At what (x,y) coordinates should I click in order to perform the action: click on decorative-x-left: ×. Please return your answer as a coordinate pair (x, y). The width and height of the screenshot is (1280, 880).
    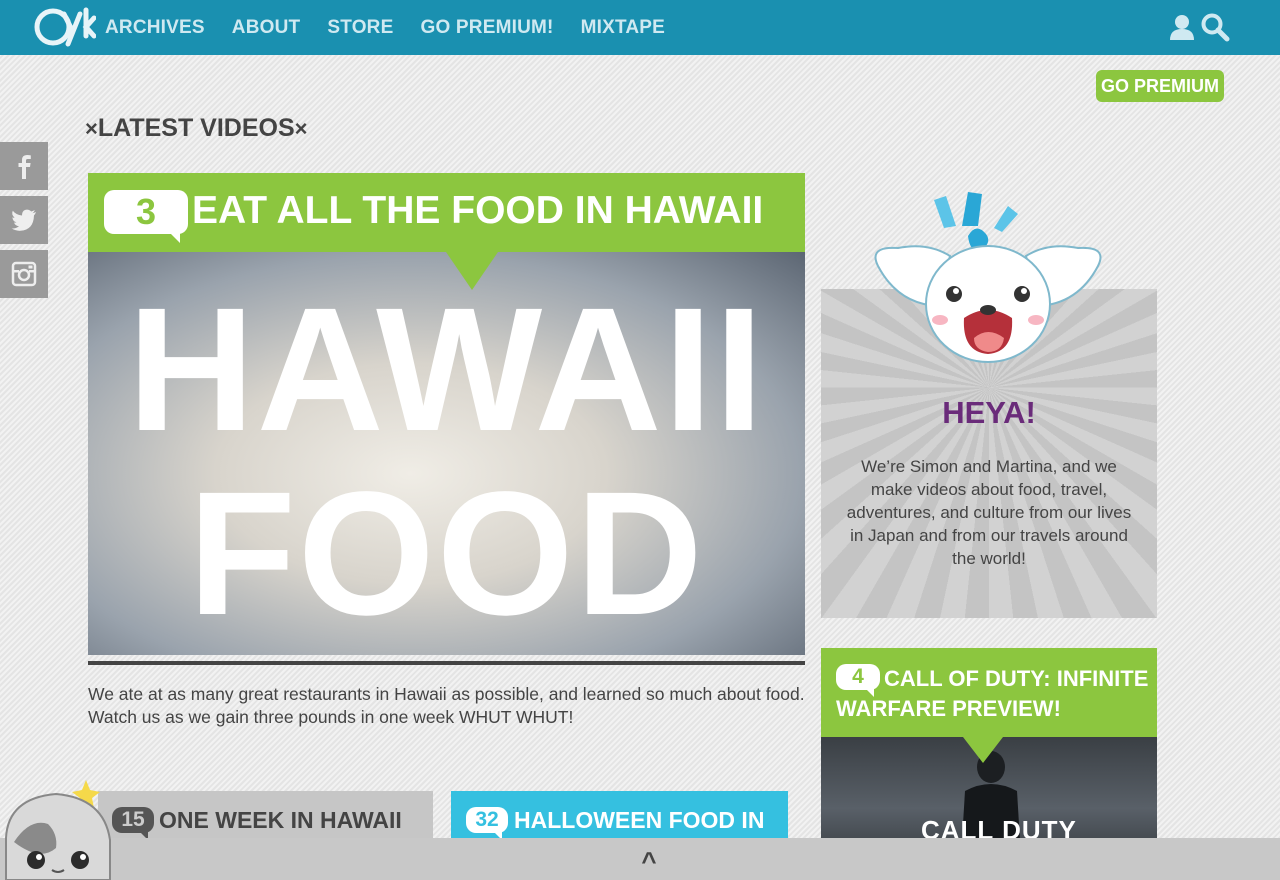
    Looking at the image, I should click on (91, 128).